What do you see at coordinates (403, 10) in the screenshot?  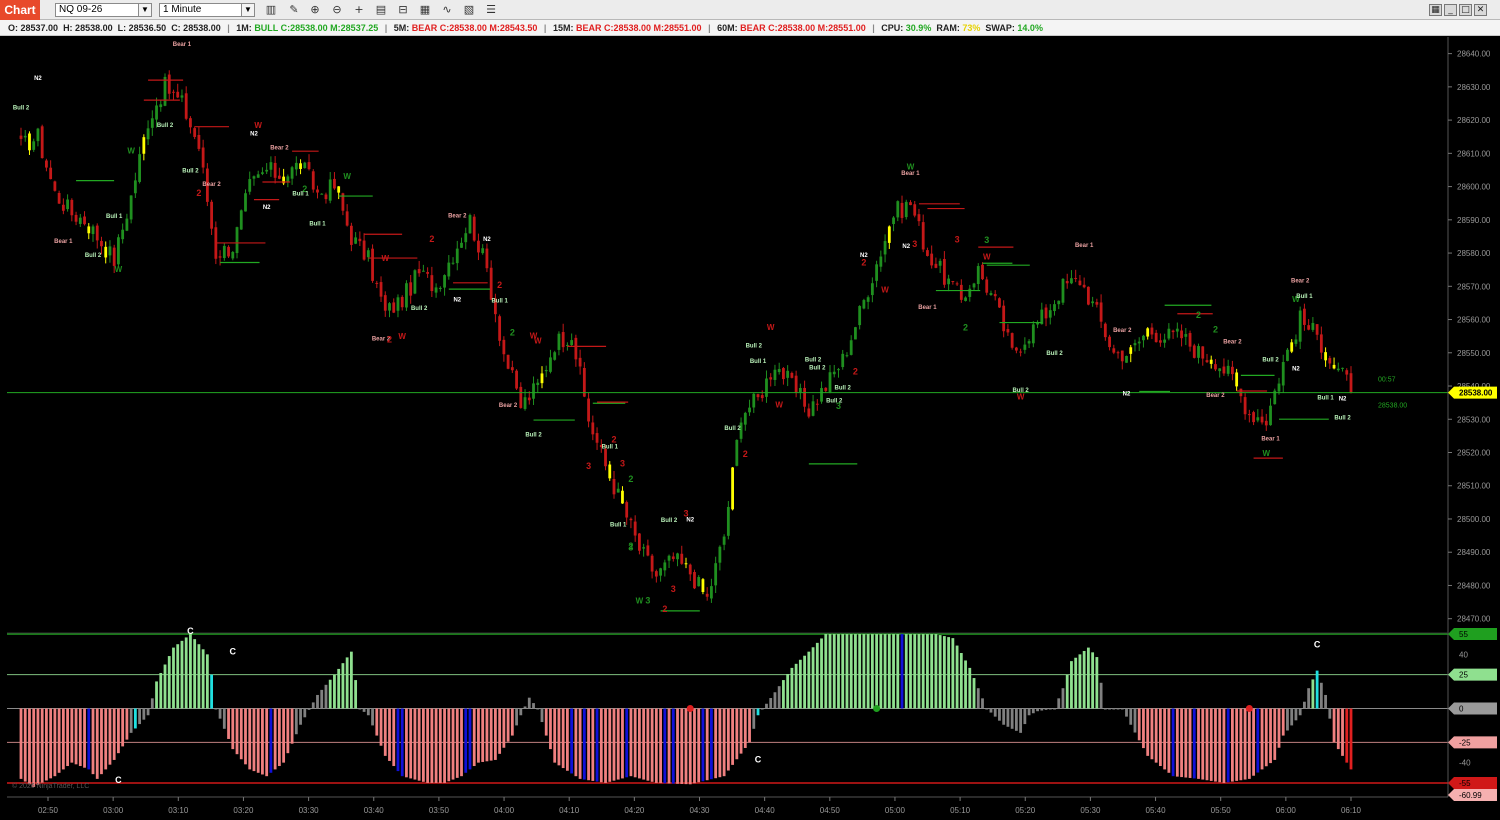 I see `data-box-icon: ⊟` at bounding box center [403, 10].